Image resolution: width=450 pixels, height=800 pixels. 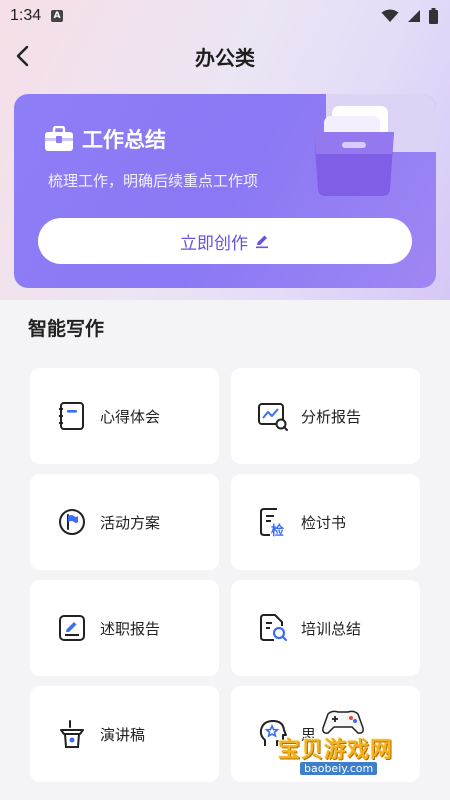 I want to click on create-now-button: 立即创作, so click(x=225, y=241).